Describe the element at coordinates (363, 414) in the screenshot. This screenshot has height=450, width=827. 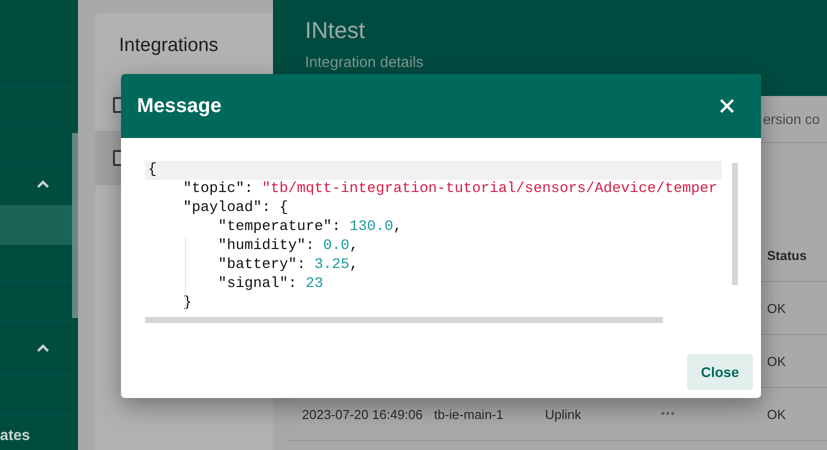
I see `table-cell-text: 2023-07-20 16:49:06` at that location.